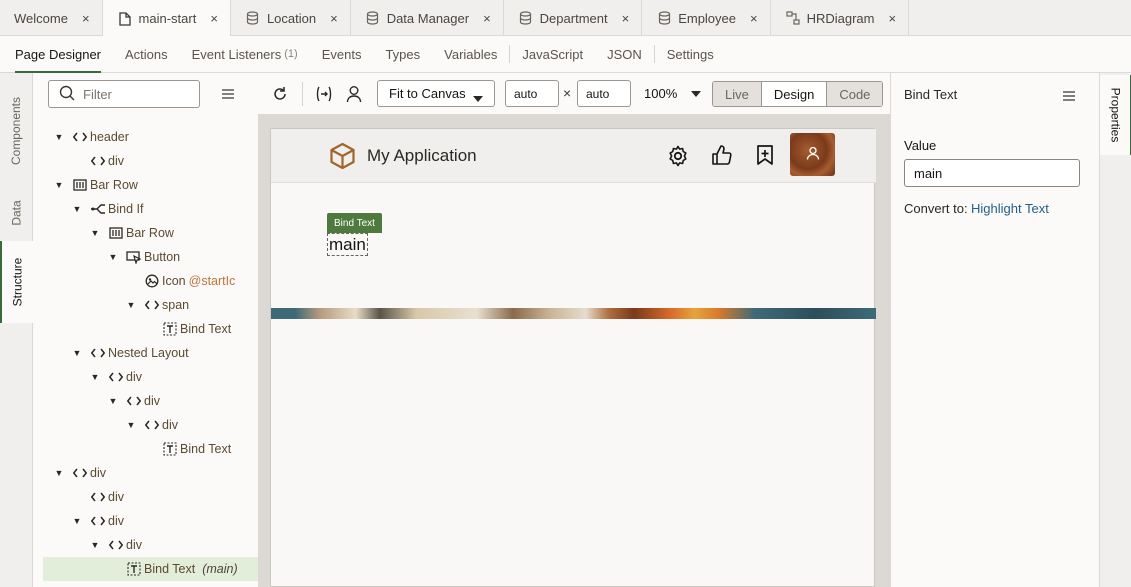  Describe the element at coordinates (150, 233) in the screenshot. I see `tree-node-label: Bar Row` at that location.